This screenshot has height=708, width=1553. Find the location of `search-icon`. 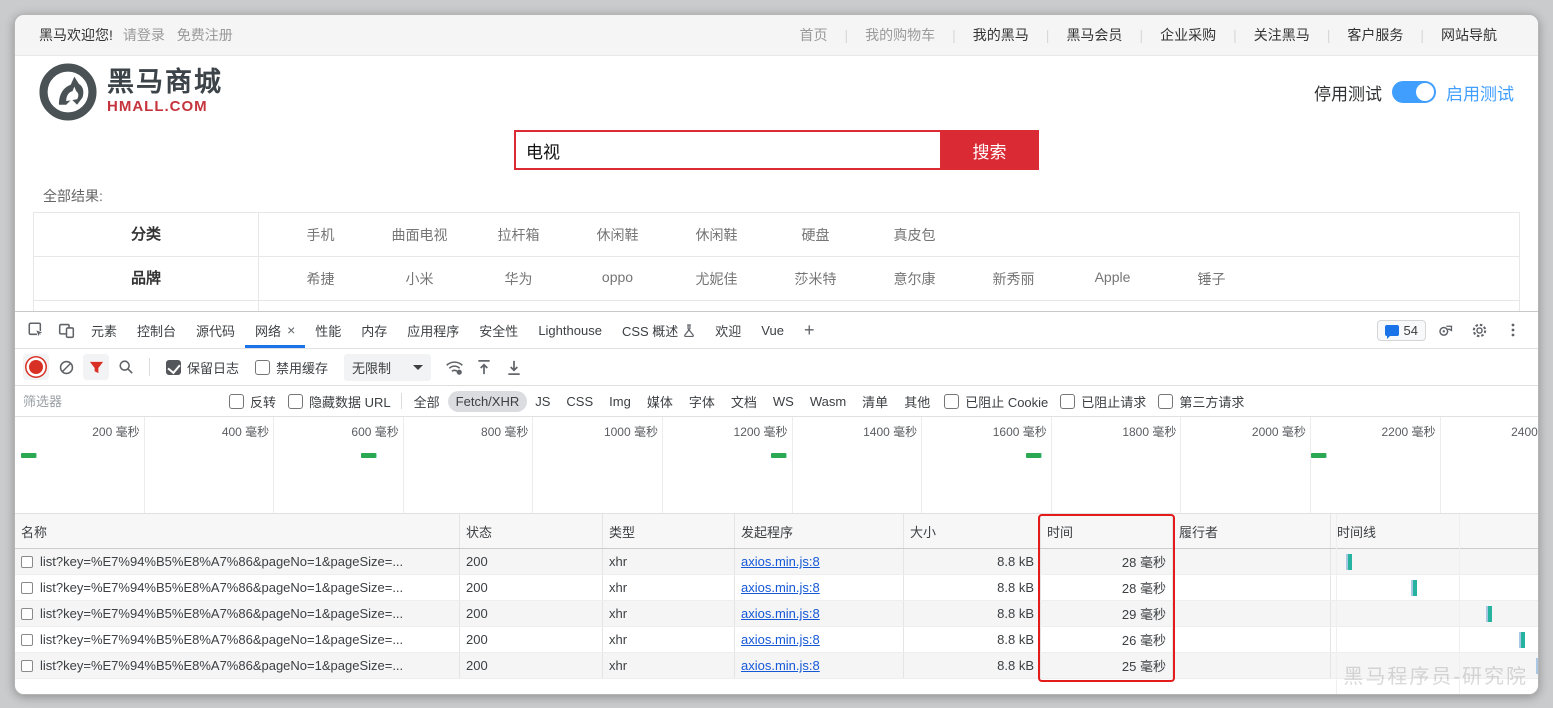

search-icon is located at coordinates (126, 367).